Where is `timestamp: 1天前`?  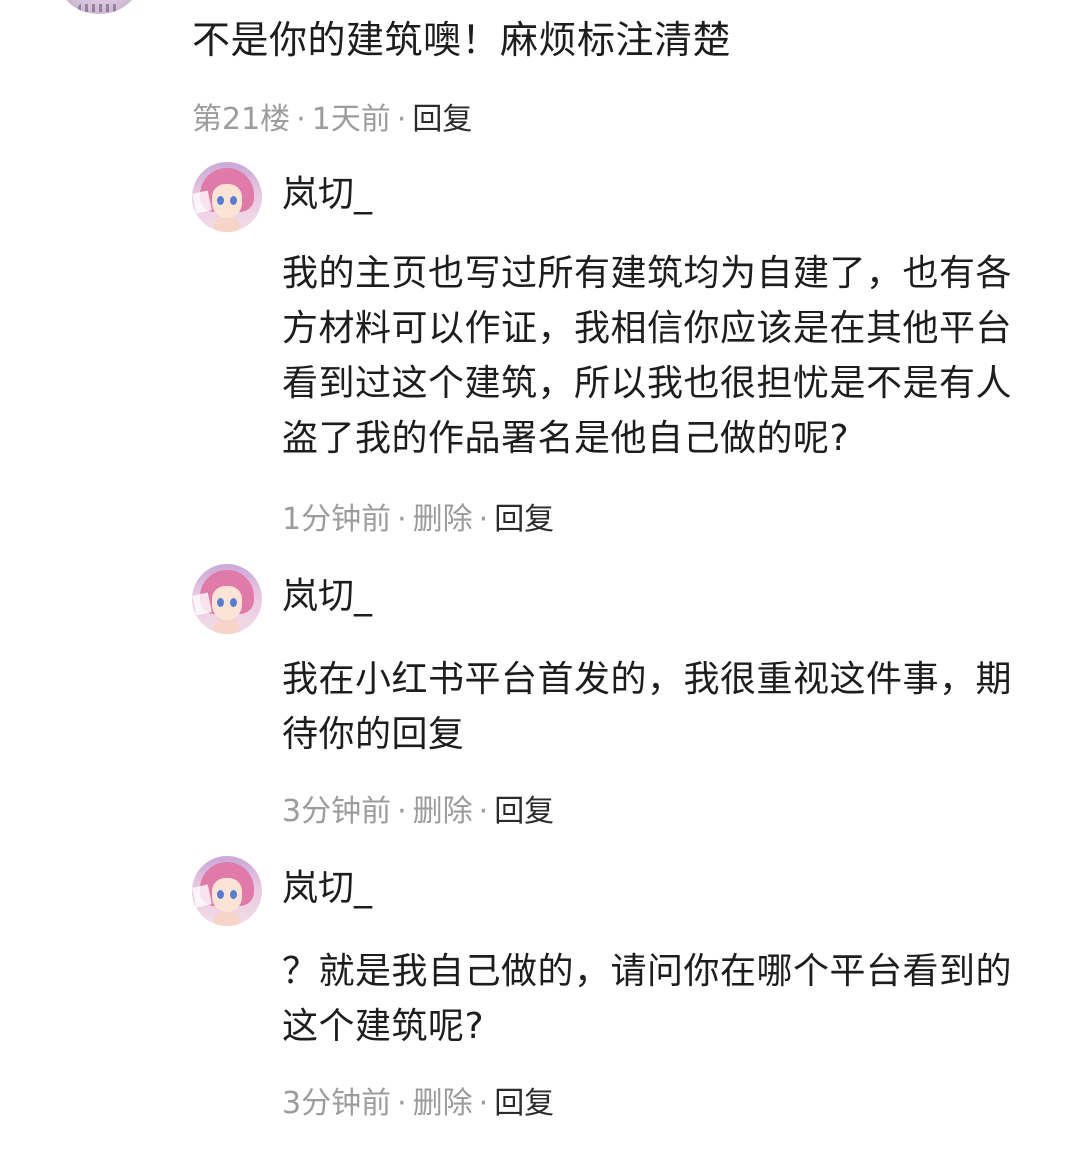
timestamp: 1天前 is located at coordinates (351, 119).